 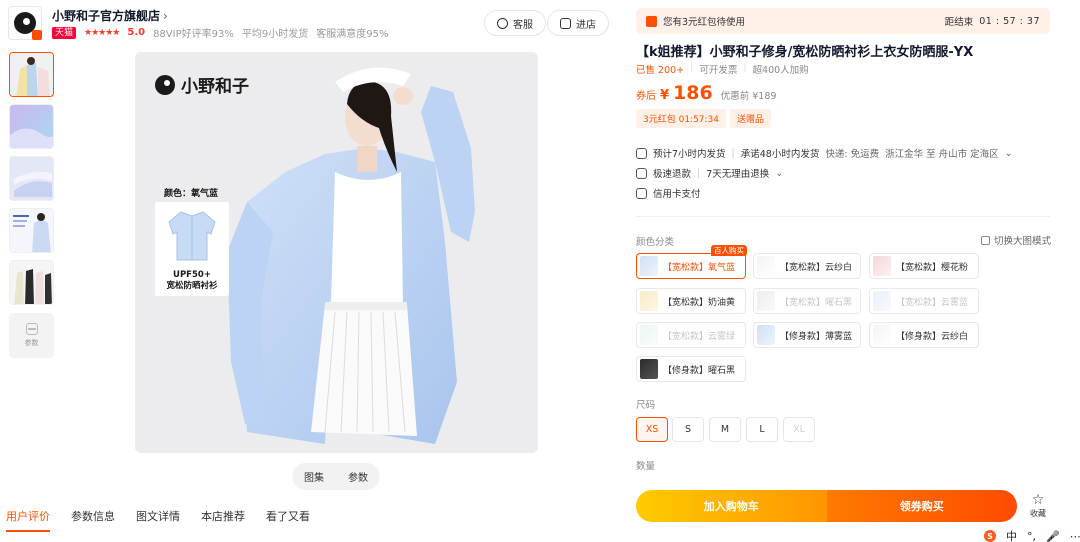 I want to click on hot-tag: 百人购买, so click(x=729, y=250).